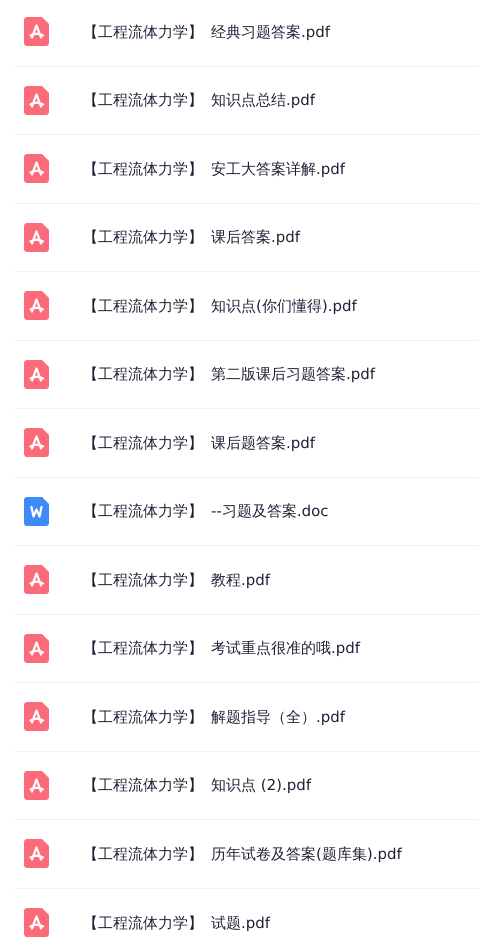  What do you see at coordinates (263, 443) in the screenshot?
I see `file-name: 课后题答案.pdf` at bounding box center [263, 443].